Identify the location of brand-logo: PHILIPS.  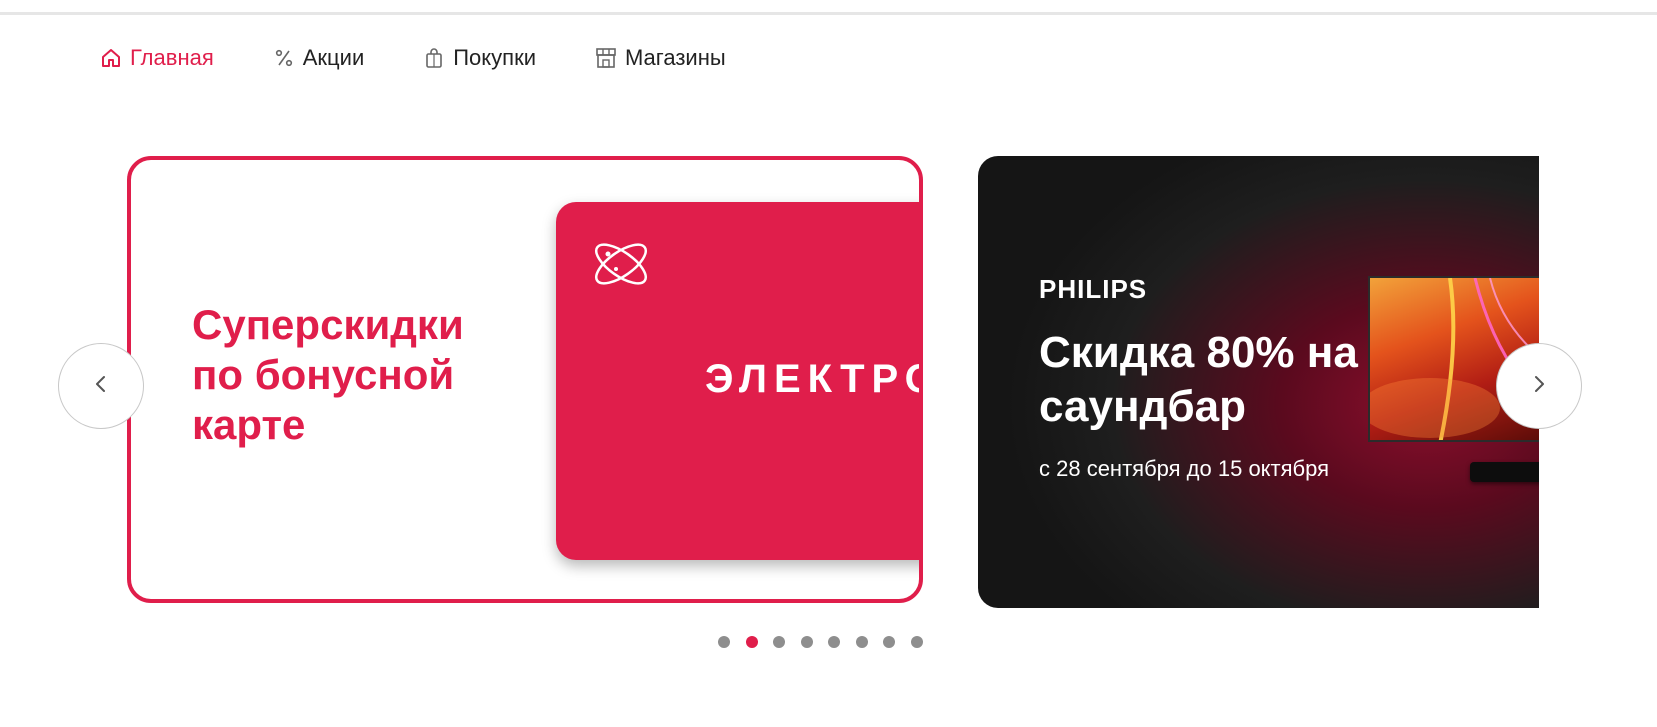
(1093, 289).